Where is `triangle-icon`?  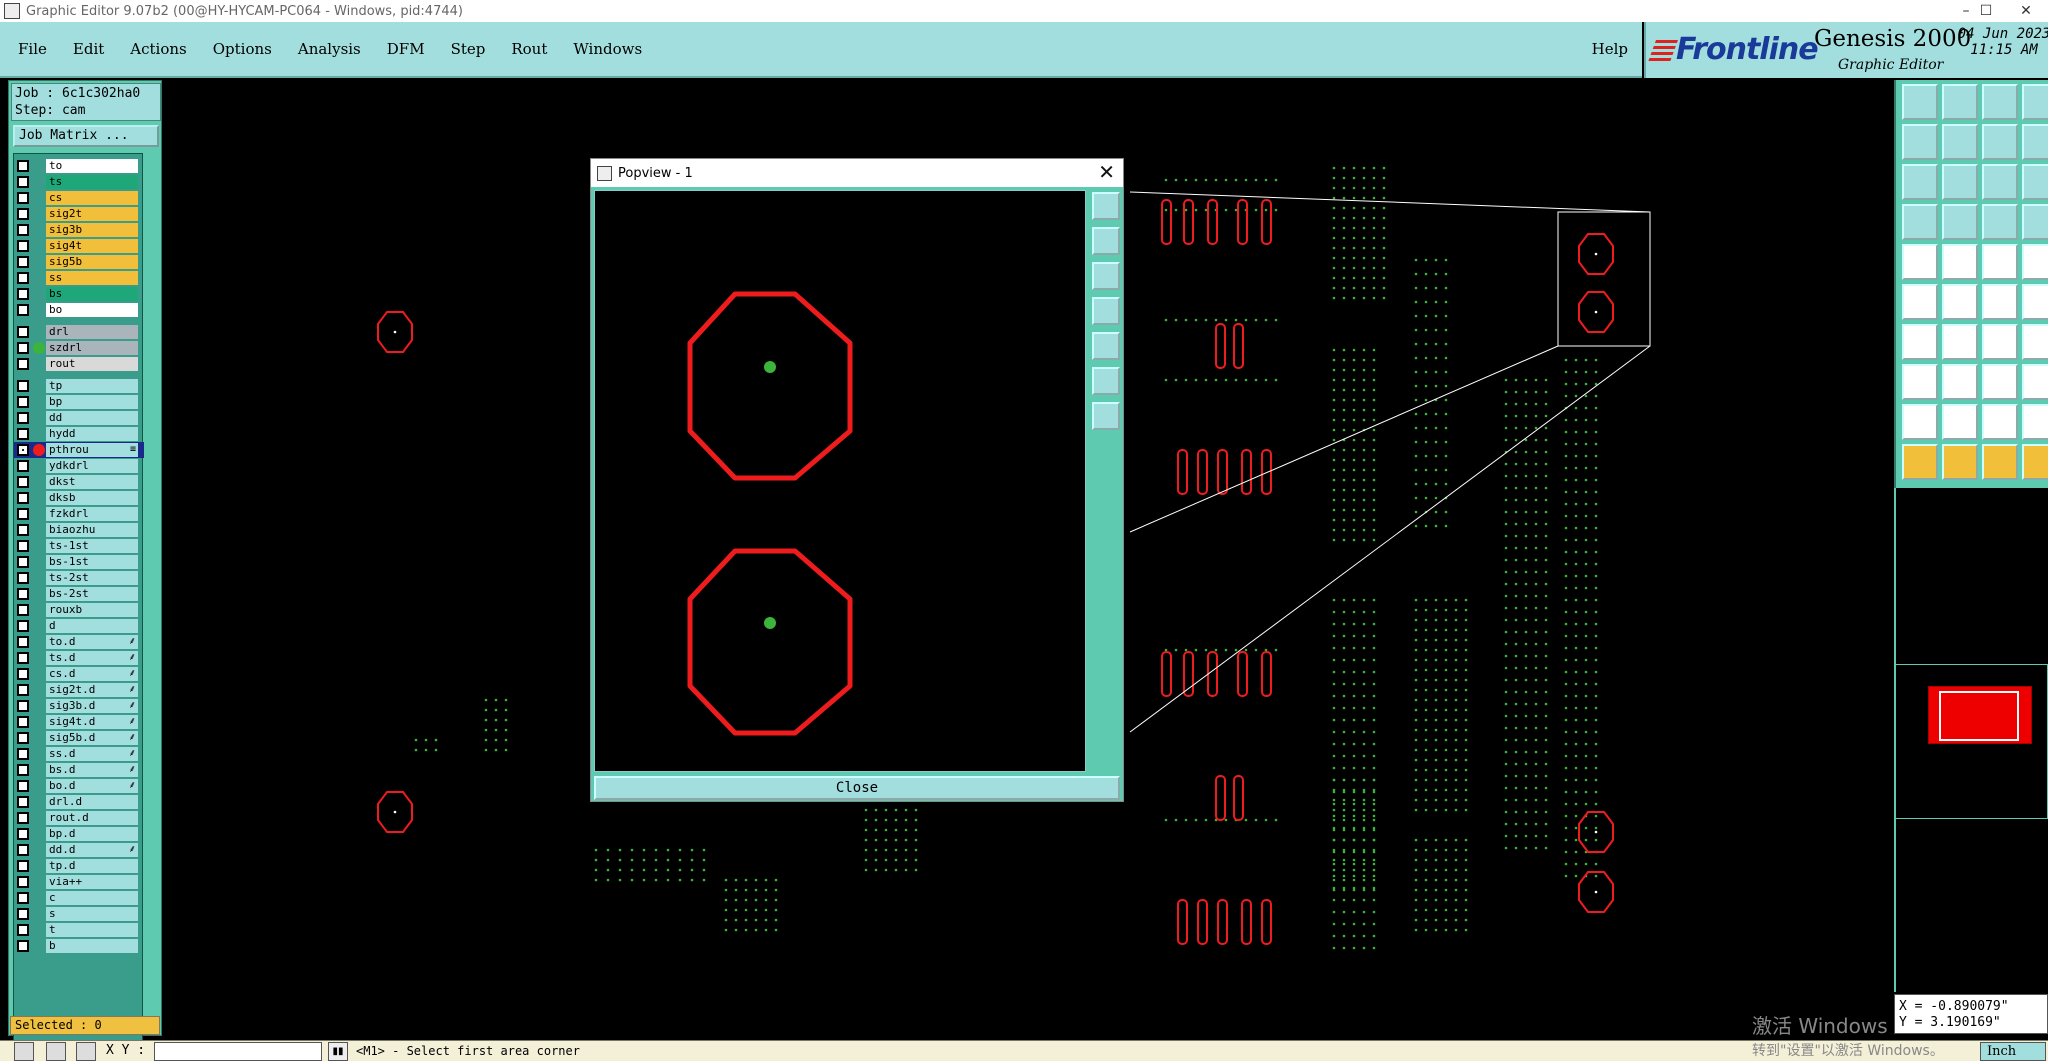 triangle-icon is located at coordinates (1920, 422).